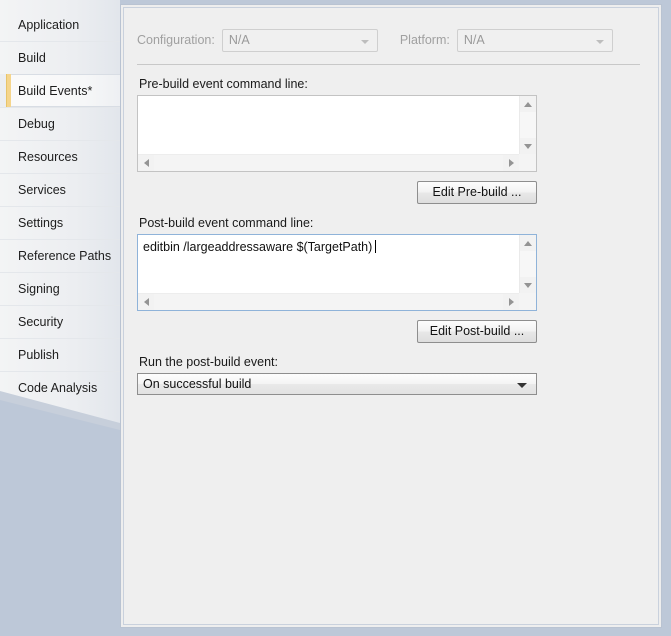 The width and height of the screenshot is (671, 636). Describe the element at coordinates (49, 25) in the screenshot. I see `sidebar-item-label: Application` at that location.